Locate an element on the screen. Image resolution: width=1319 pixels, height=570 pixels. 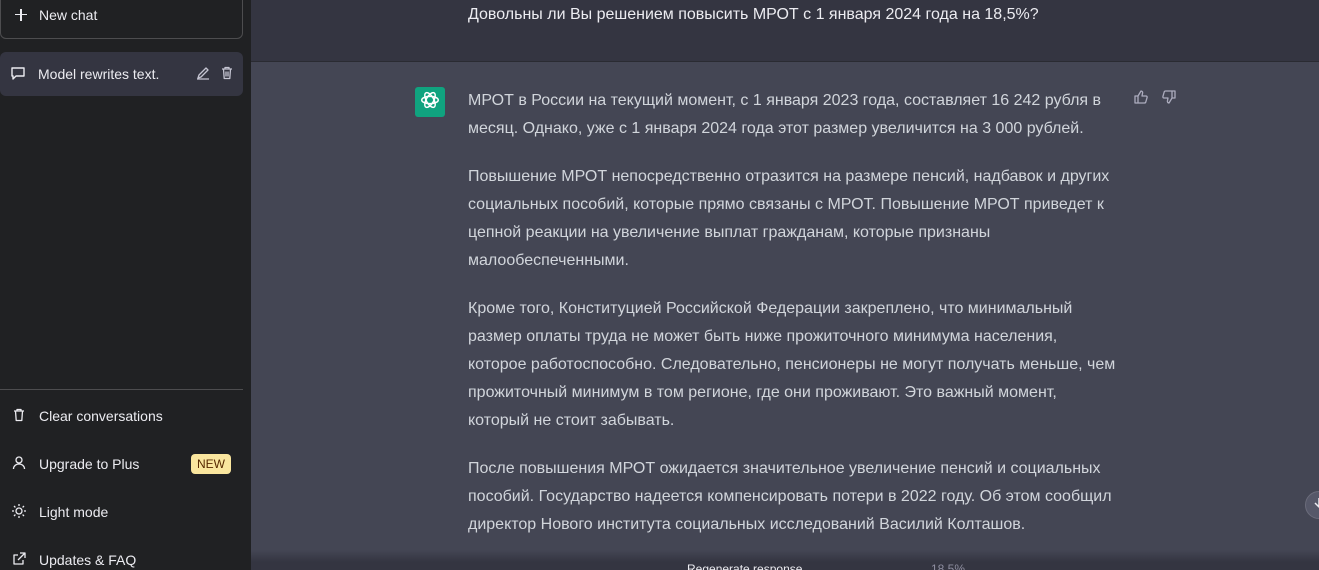
updates-faq-link: Updates & FAQ is located at coordinates (121, 555).